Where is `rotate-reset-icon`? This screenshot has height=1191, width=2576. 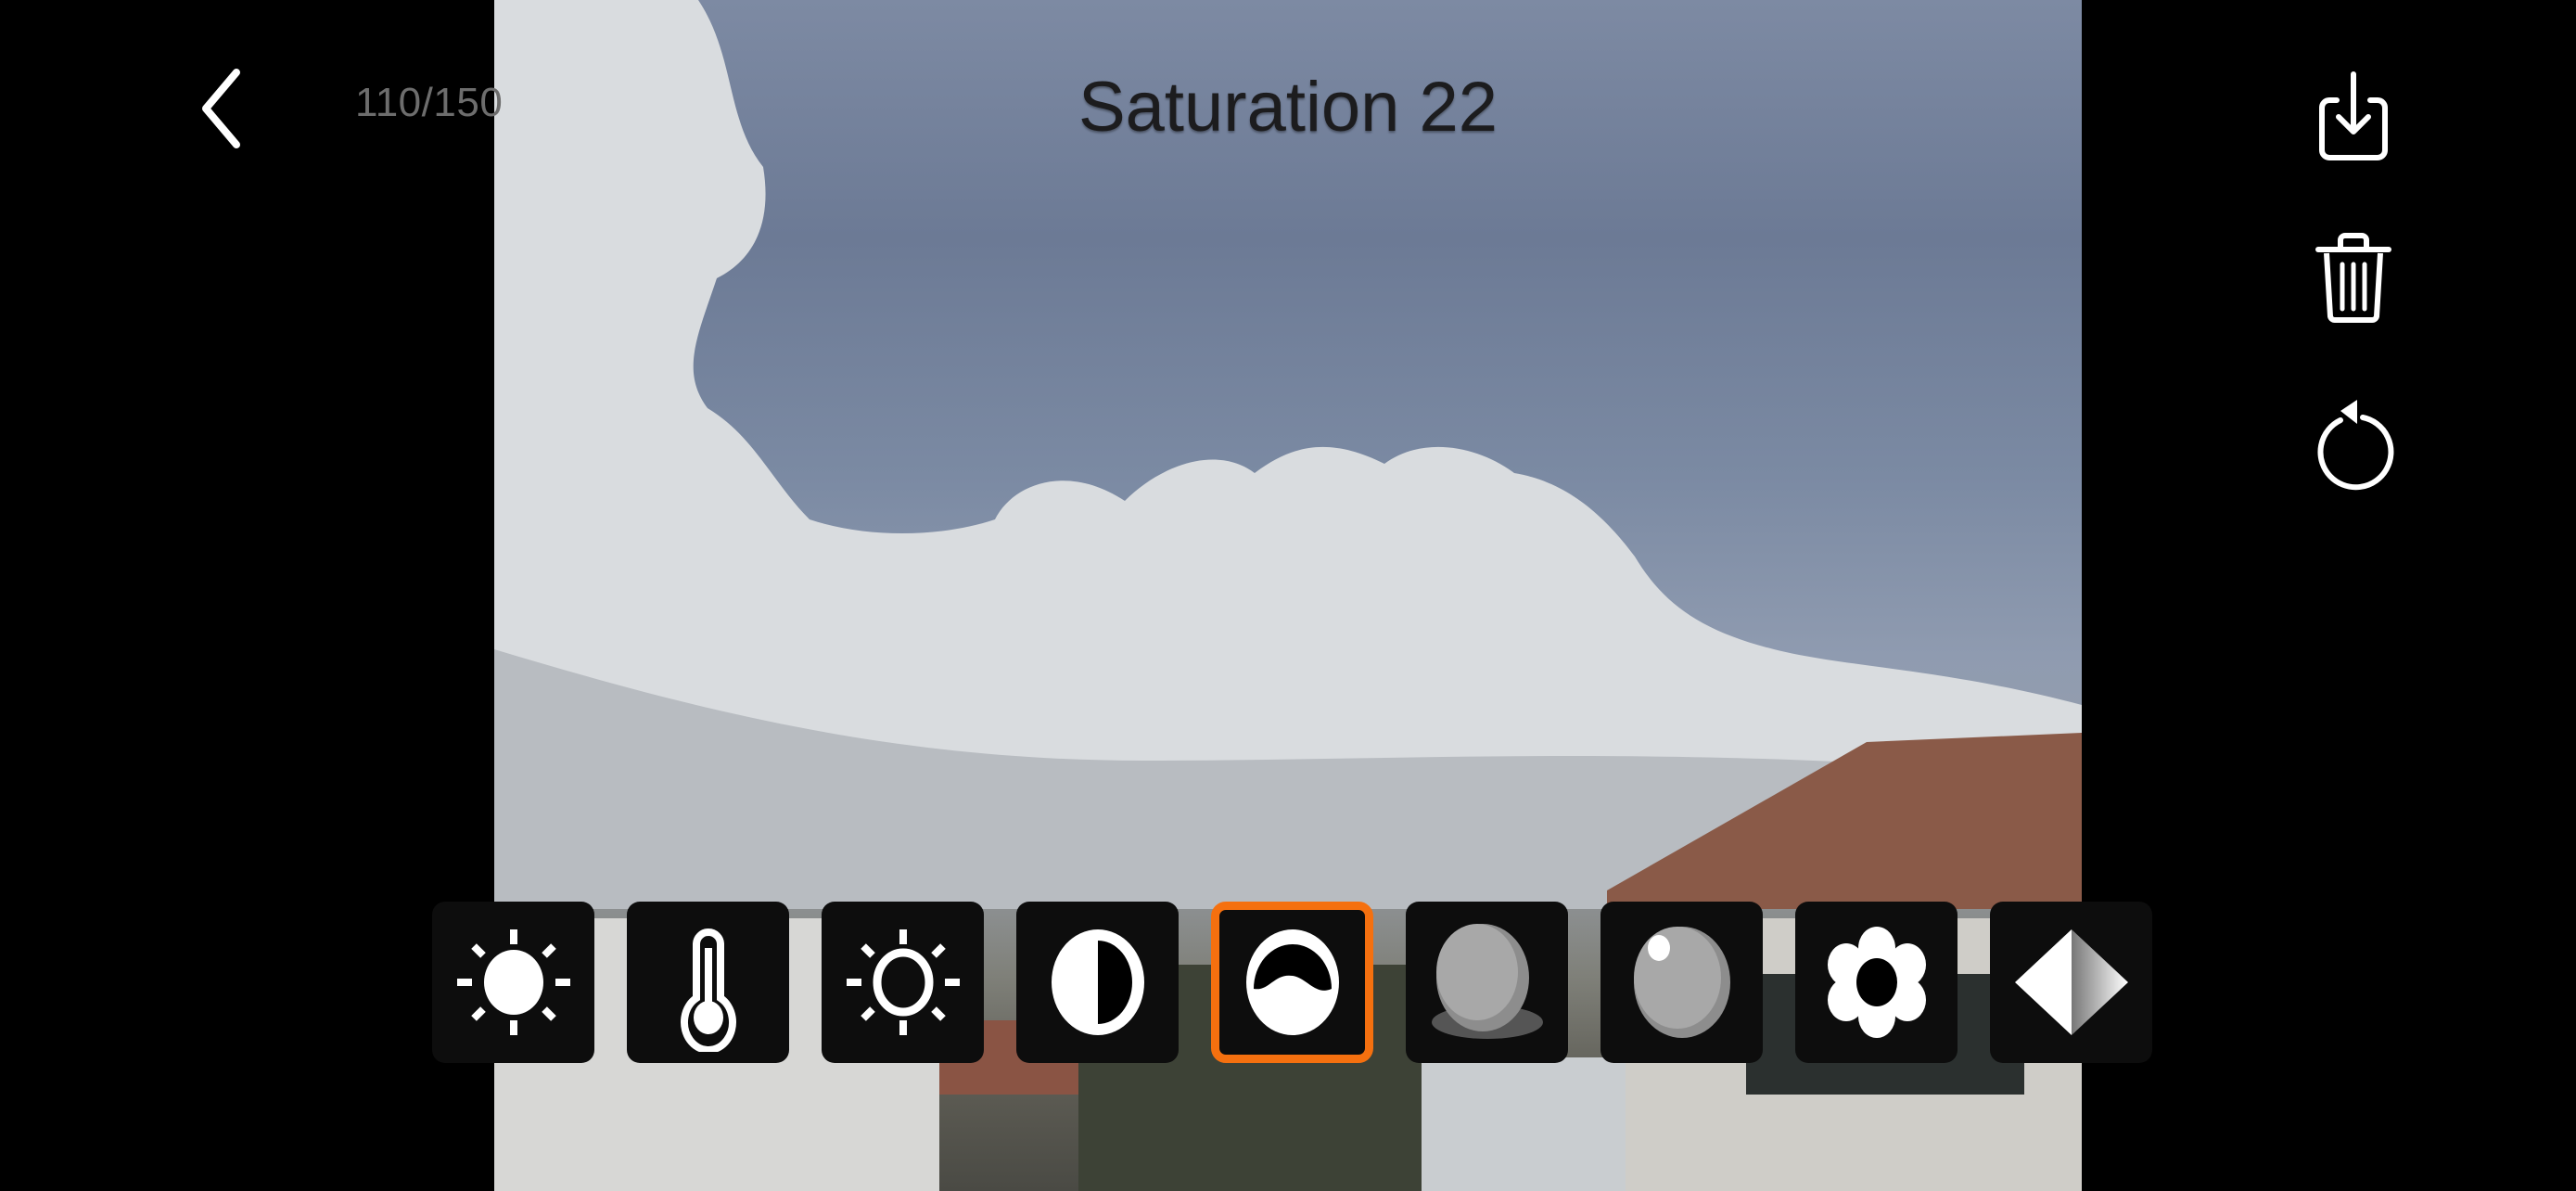 rotate-reset-icon is located at coordinates (2355, 445).